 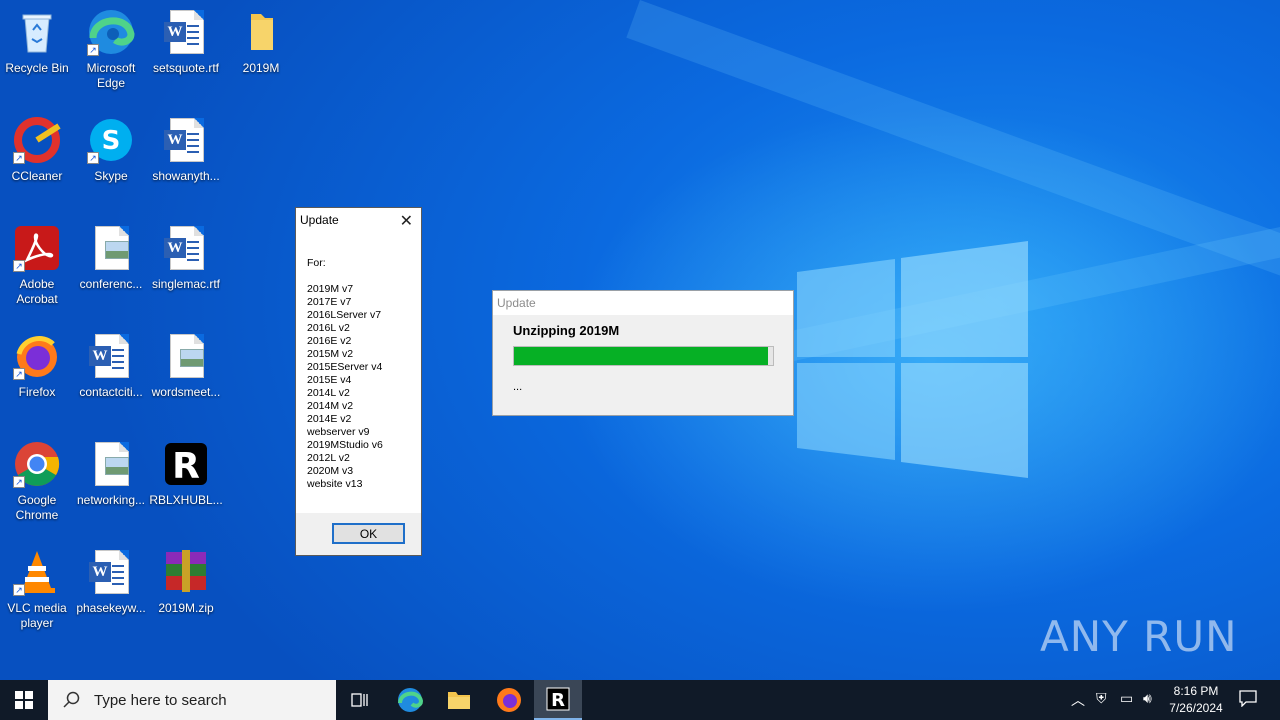 What do you see at coordinates (1126, 698) in the screenshot?
I see `network-icon: ▭` at bounding box center [1126, 698].